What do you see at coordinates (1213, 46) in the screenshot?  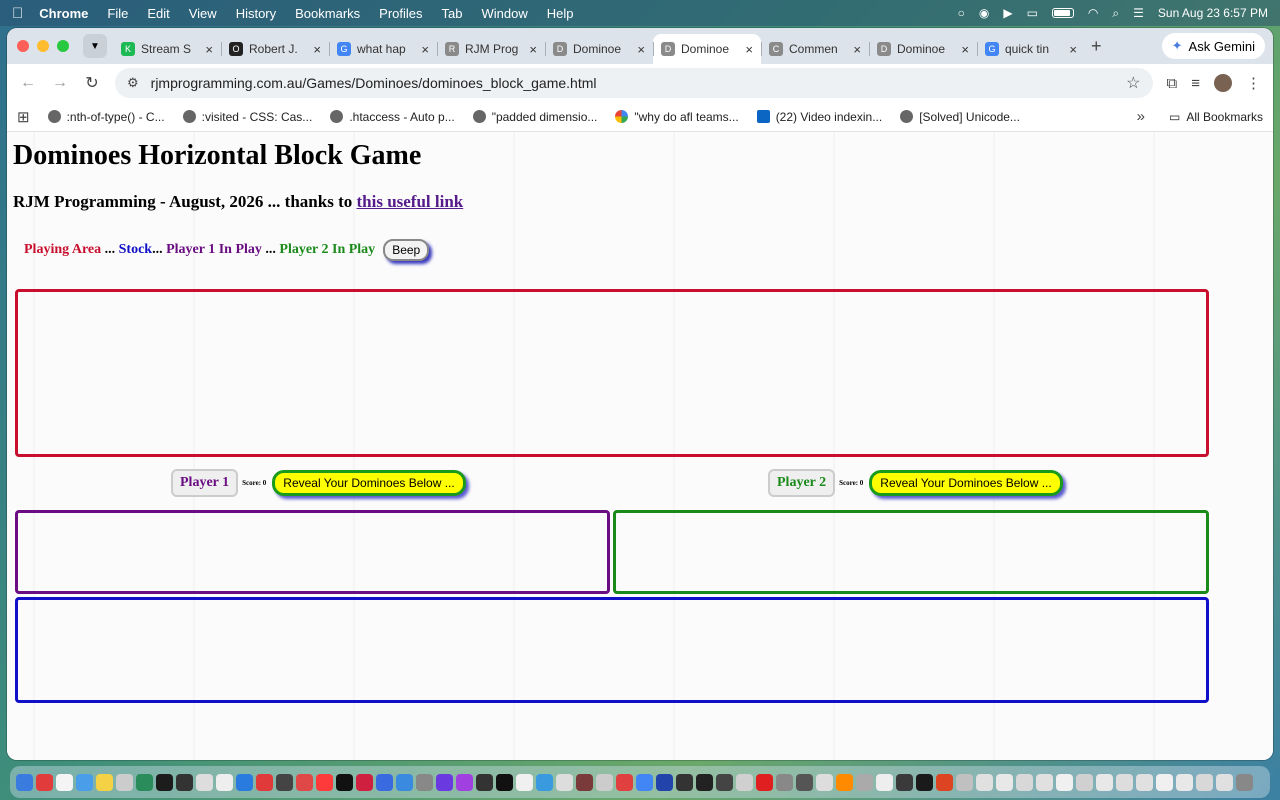 I see `ask-gemini-button: ✦ Ask Gemini` at bounding box center [1213, 46].